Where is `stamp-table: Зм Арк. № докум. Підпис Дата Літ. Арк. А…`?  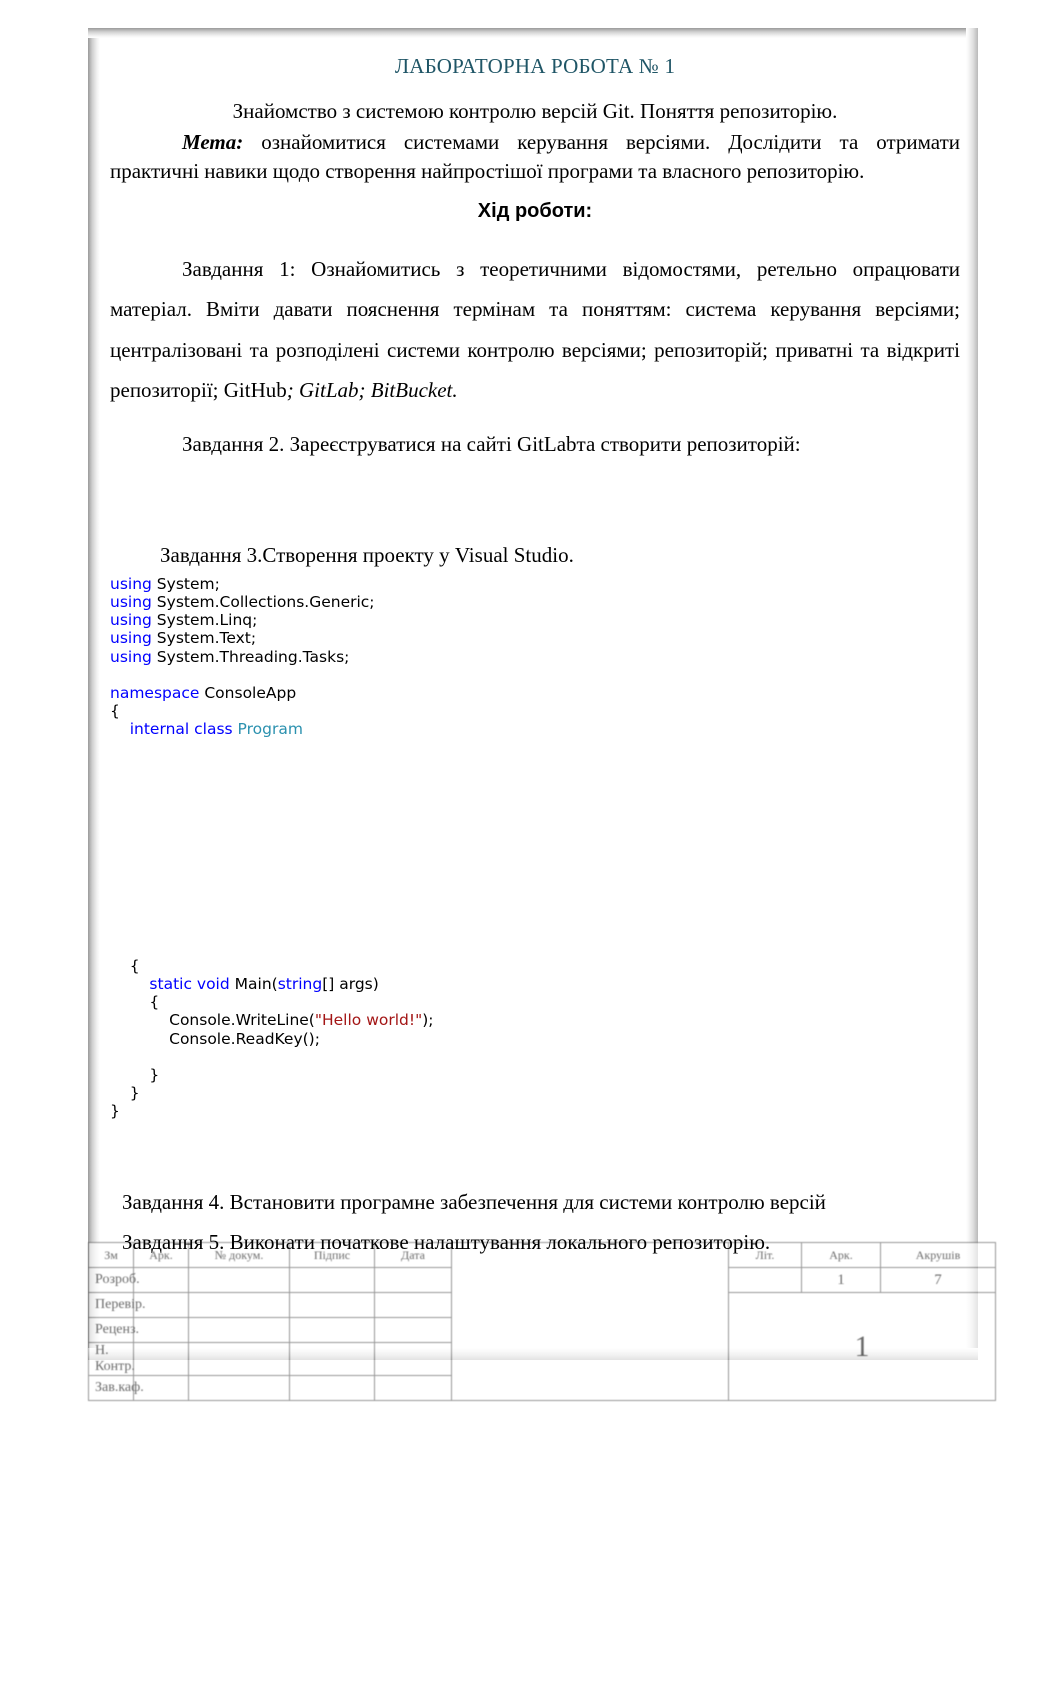
stamp-table: Зм Арк. № докум. Підпис Дата Літ. Арк. А… is located at coordinates (542, 1321).